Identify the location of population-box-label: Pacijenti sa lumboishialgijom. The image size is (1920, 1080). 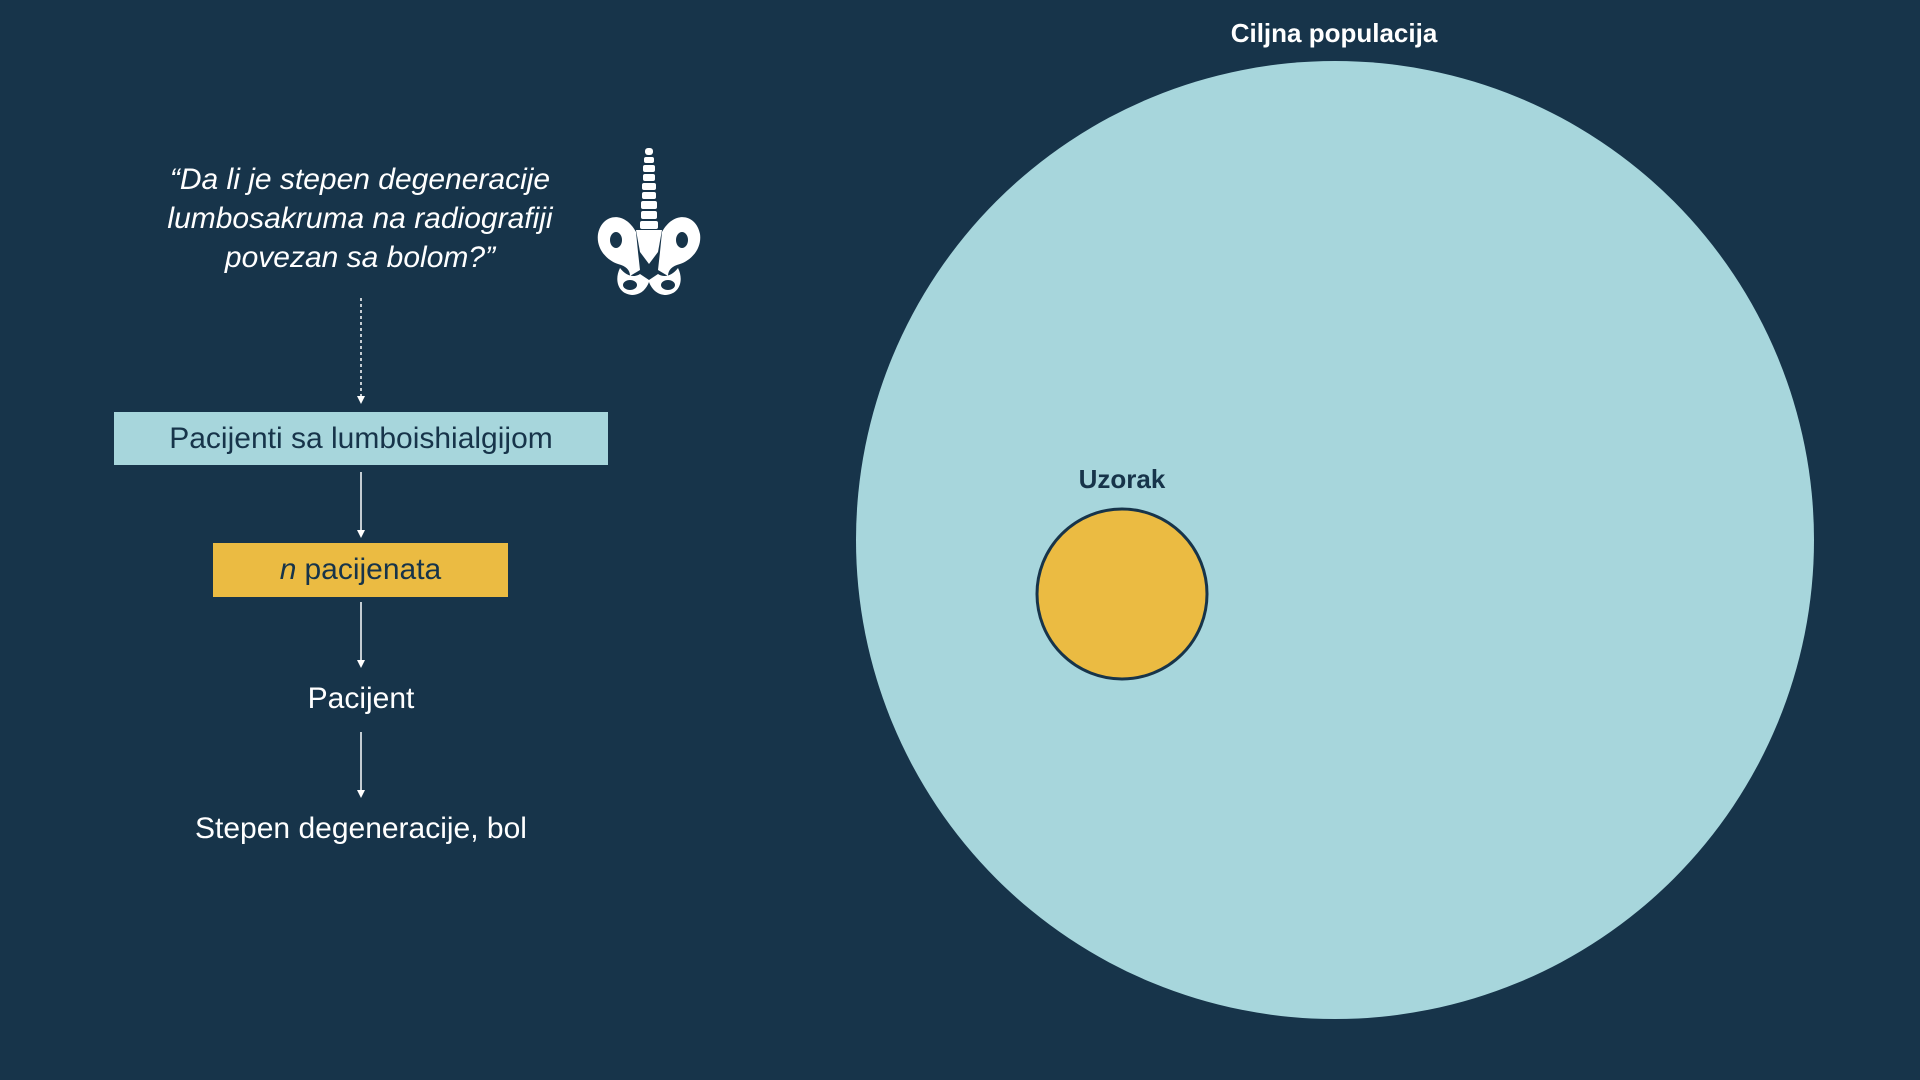
(361, 438).